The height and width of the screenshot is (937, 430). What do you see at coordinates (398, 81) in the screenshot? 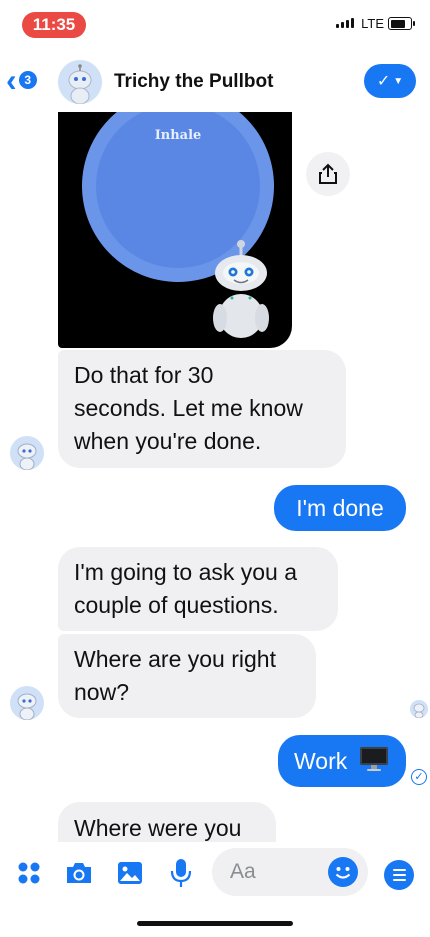
I see `caret-down-icon: ▼` at bounding box center [398, 81].